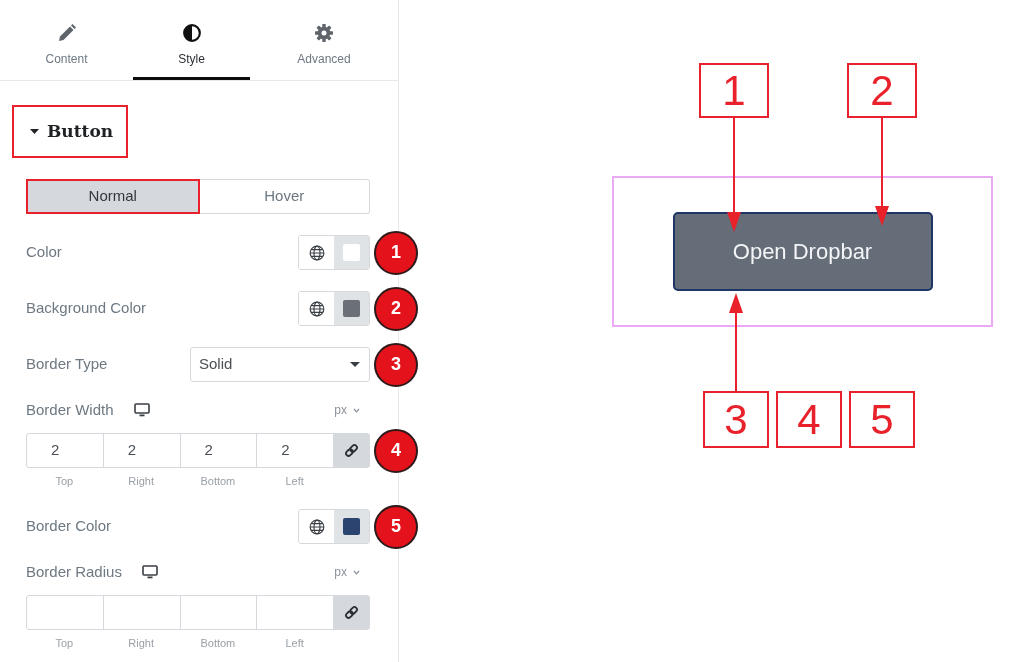 Image resolution: width=1024 pixels, height=662 pixels. I want to click on preview-button: Open Dropbar, so click(802, 251).